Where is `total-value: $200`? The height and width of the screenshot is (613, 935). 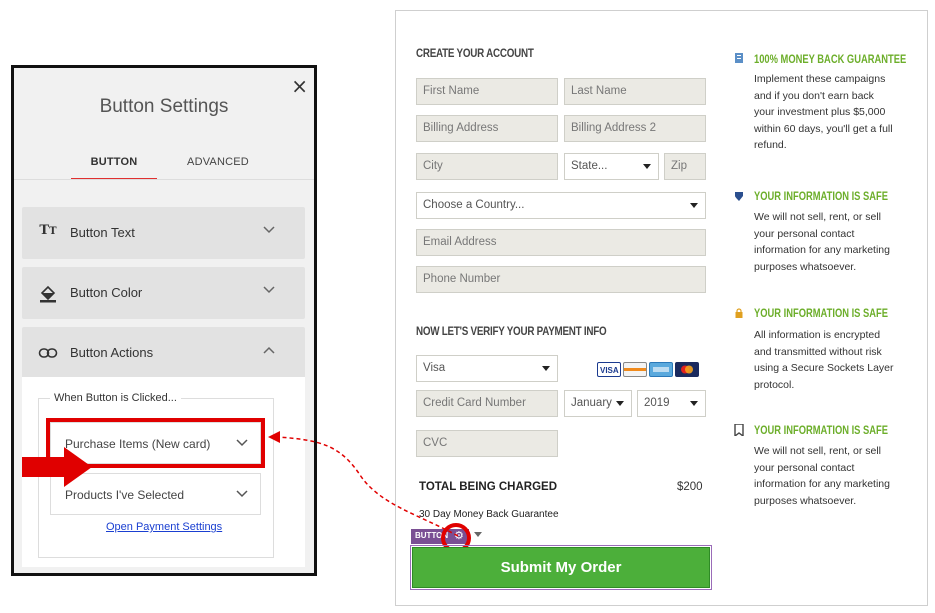 total-value: $200 is located at coordinates (690, 487).